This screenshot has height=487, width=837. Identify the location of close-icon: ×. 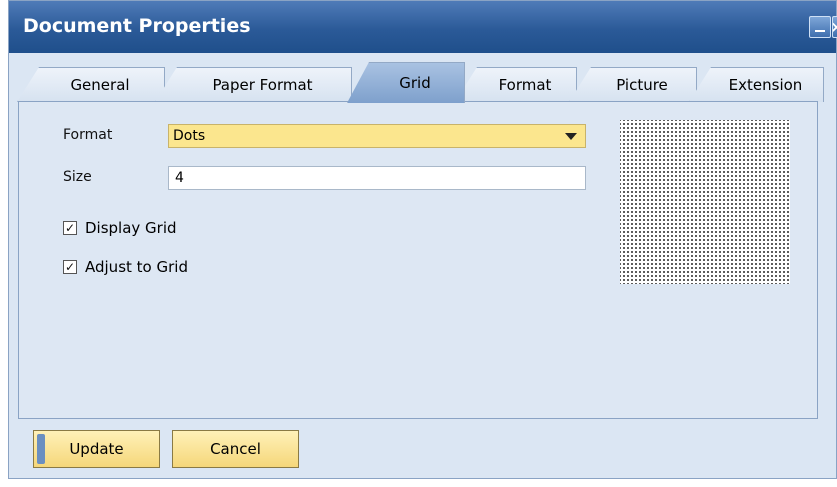
(835, 27).